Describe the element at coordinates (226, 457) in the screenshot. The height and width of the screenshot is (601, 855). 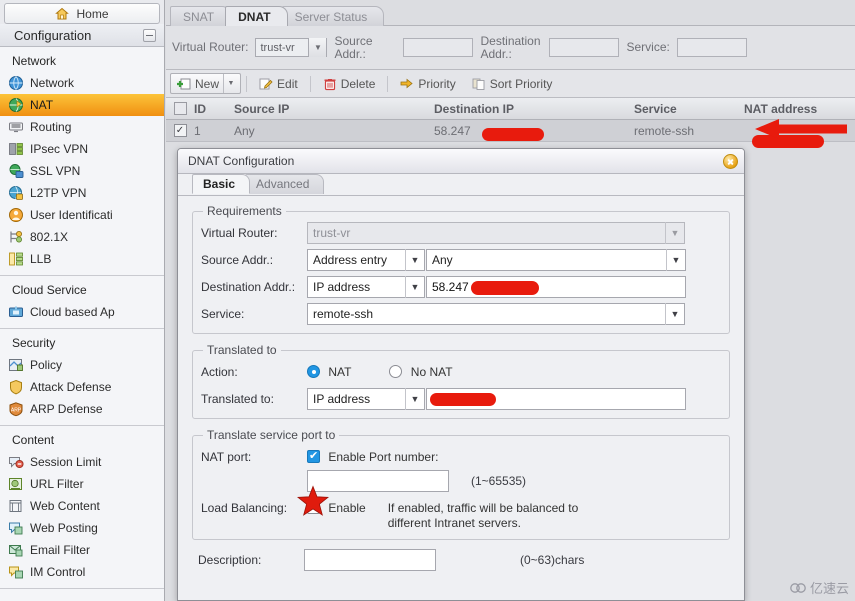
I see `nat-port-label: NAT port:` at that location.